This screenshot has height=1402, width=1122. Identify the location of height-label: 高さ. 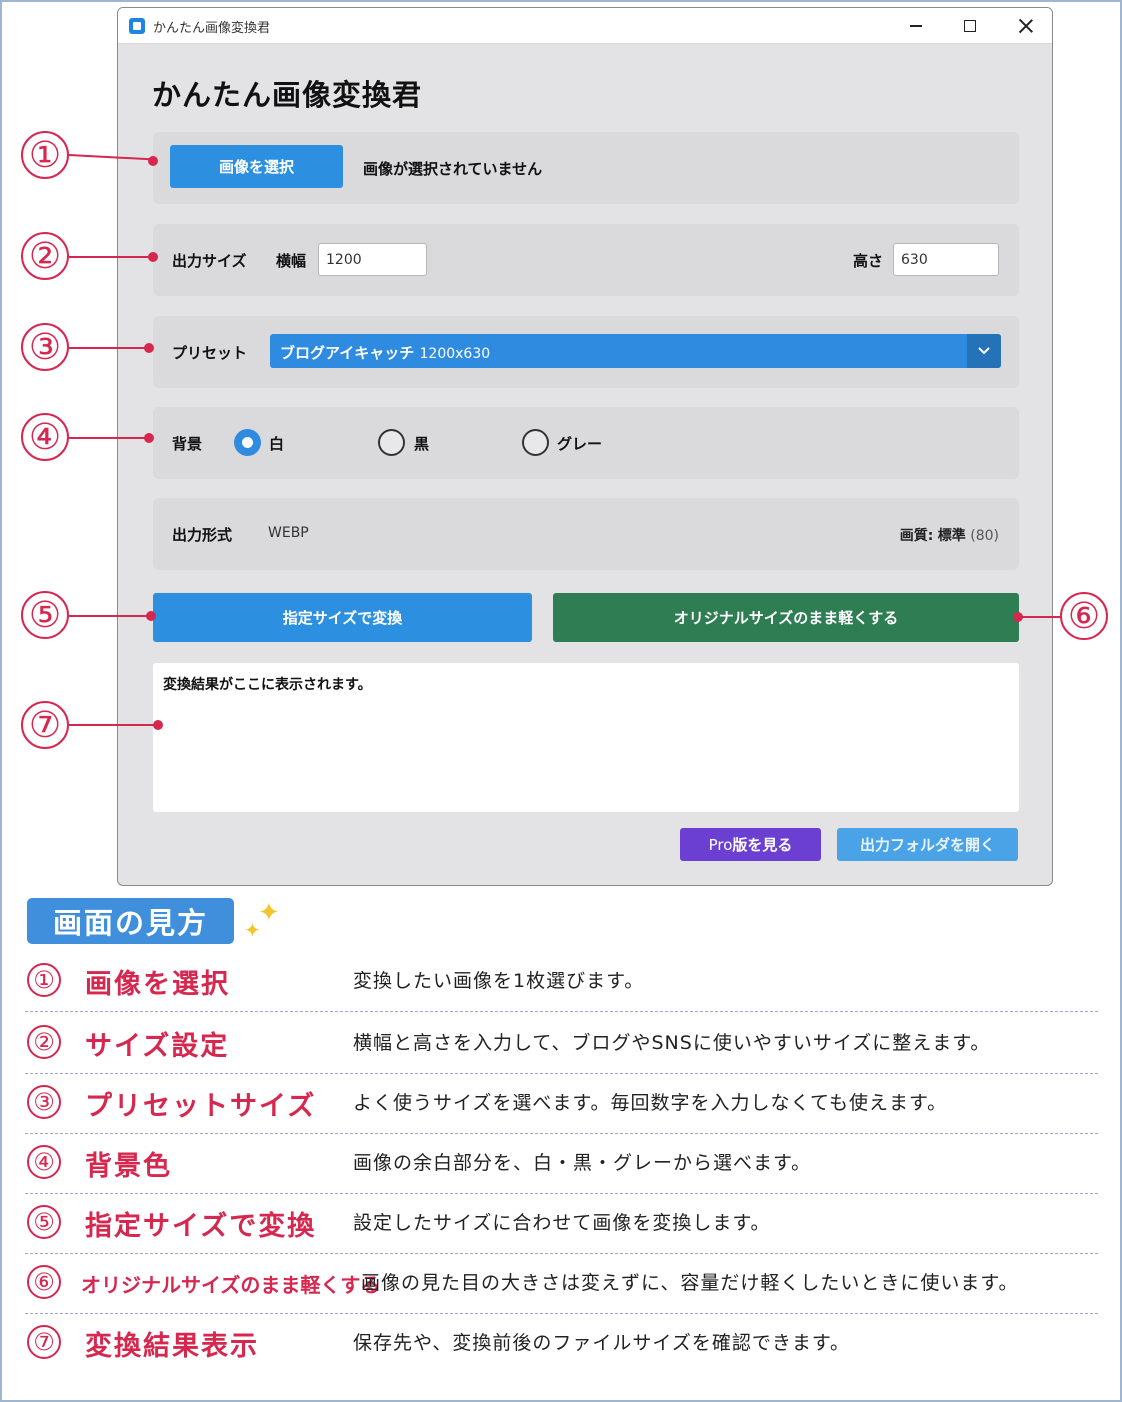
(868, 261).